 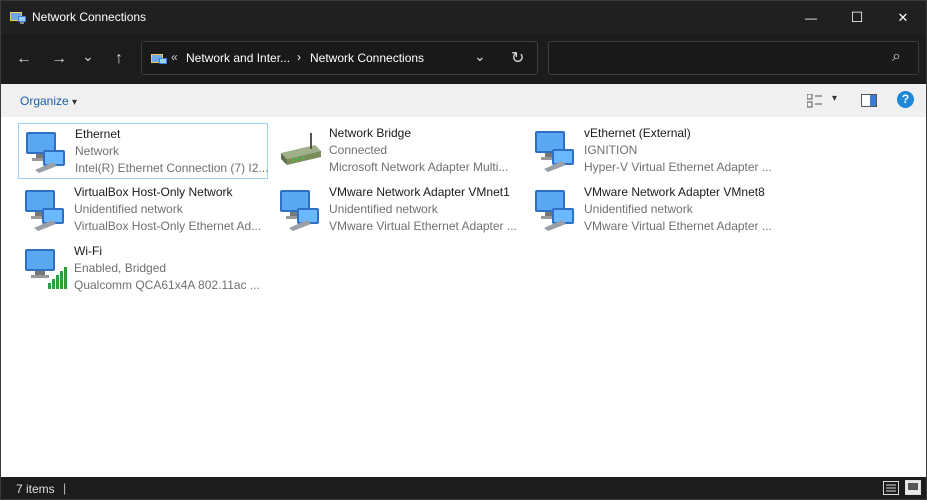 What do you see at coordinates (834, 98) in the screenshot?
I see `view-options-dropdown-icon: ▾` at bounding box center [834, 98].